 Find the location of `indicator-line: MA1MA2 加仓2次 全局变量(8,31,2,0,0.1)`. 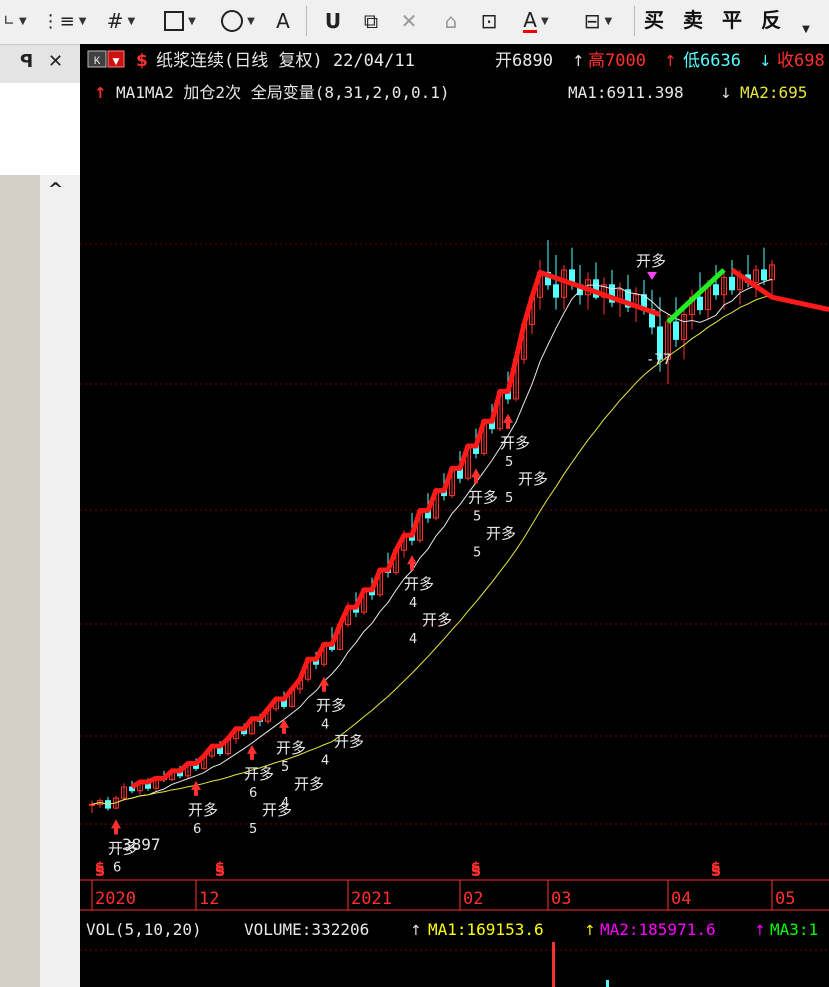

indicator-line: MA1MA2 加仓2次 全局变量(8,31,2,0,0.1) is located at coordinates (283, 92).